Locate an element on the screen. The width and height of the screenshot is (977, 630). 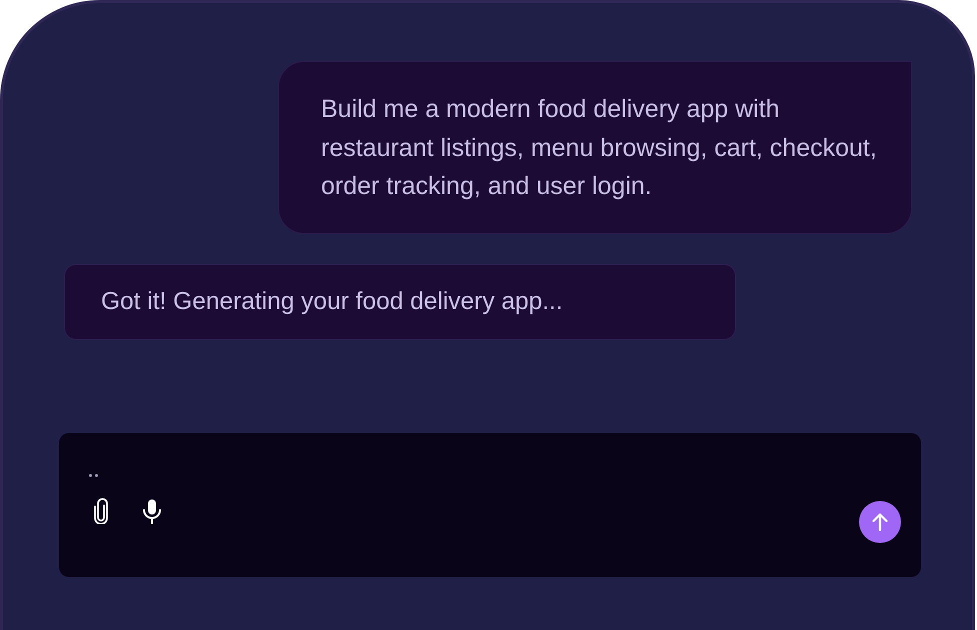
attach-button is located at coordinates (101, 511).